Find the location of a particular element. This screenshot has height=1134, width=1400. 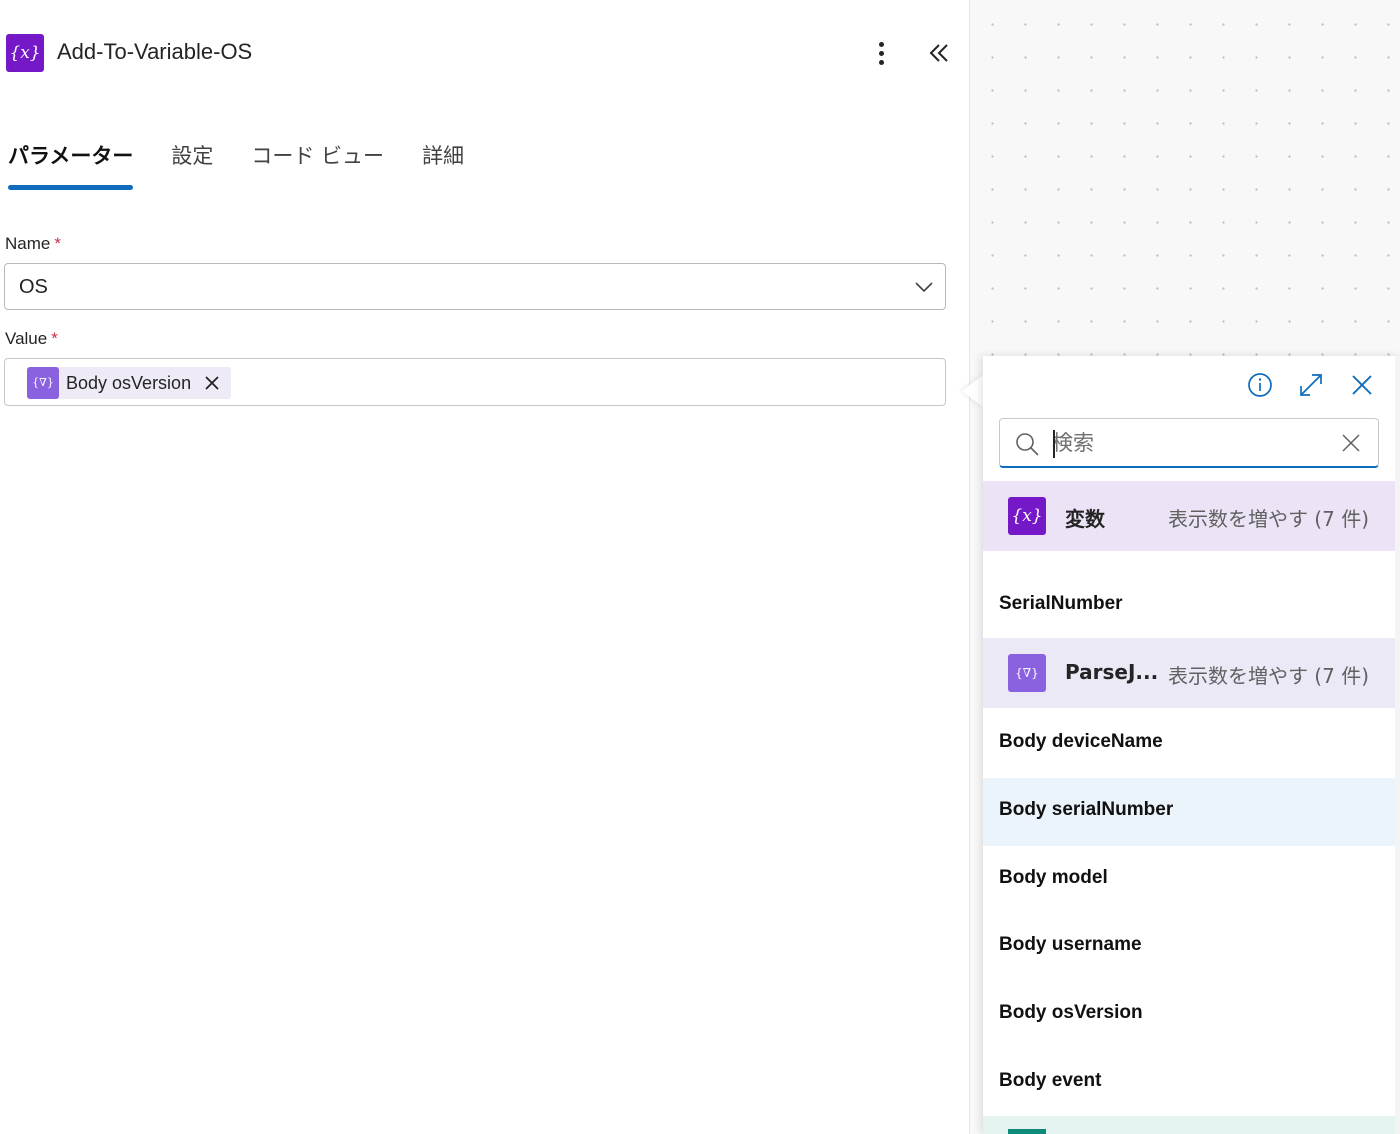

group-header-parse-json: {∇} ParseJ... 表示数を増やす (7 件) is located at coordinates (1189, 673).